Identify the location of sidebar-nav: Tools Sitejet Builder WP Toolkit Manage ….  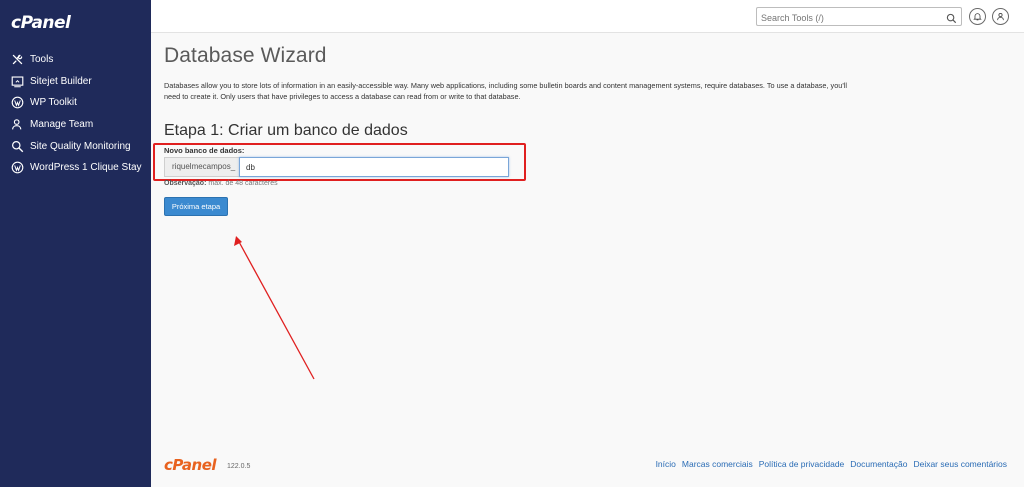
(75, 114).